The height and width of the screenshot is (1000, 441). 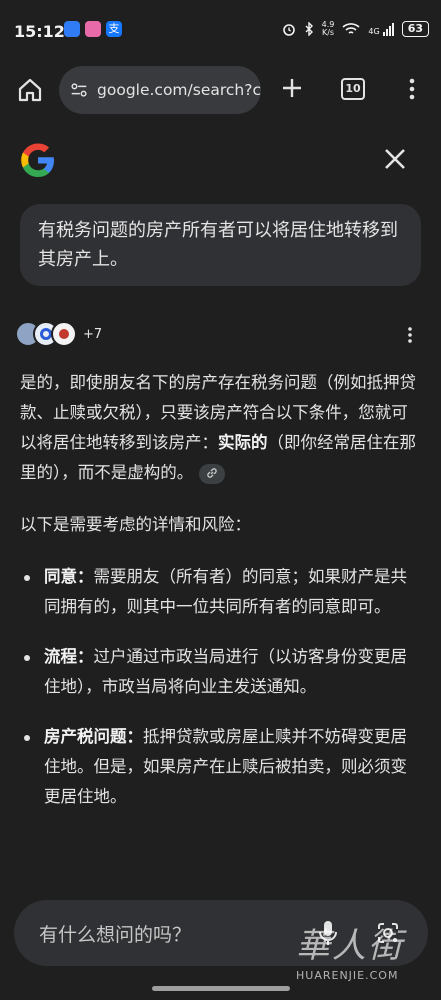 What do you see at coordinates (30, 90) in the screenshot?
I see `home-button` at bounding box center [30, 90].